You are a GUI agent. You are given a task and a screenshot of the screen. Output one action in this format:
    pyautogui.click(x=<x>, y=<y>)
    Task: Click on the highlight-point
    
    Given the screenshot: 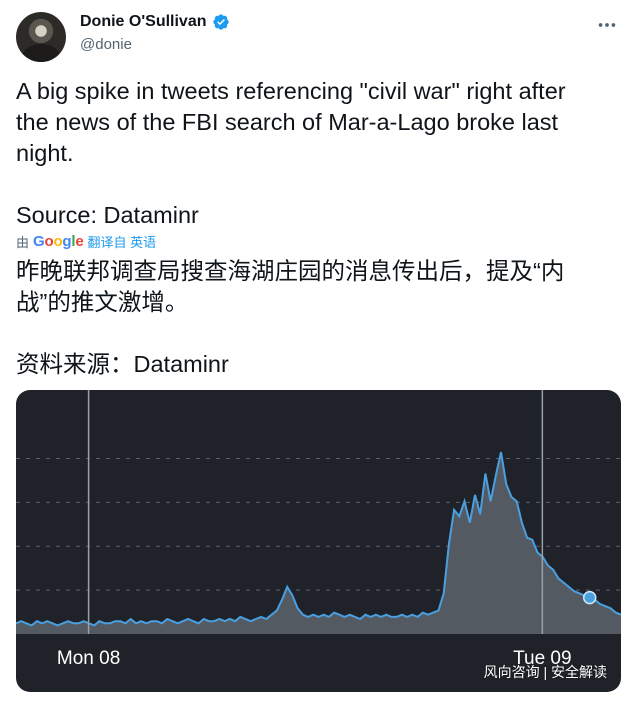 What is the action you would take?
    pyautogui.click(x=589, y=597)
    